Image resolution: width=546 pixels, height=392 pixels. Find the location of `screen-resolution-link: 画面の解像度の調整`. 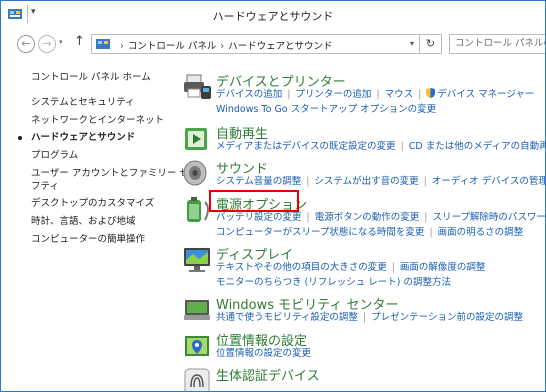

screen-resolution-link: 画面の解像度の調整 is located at coordinates (443, 267).